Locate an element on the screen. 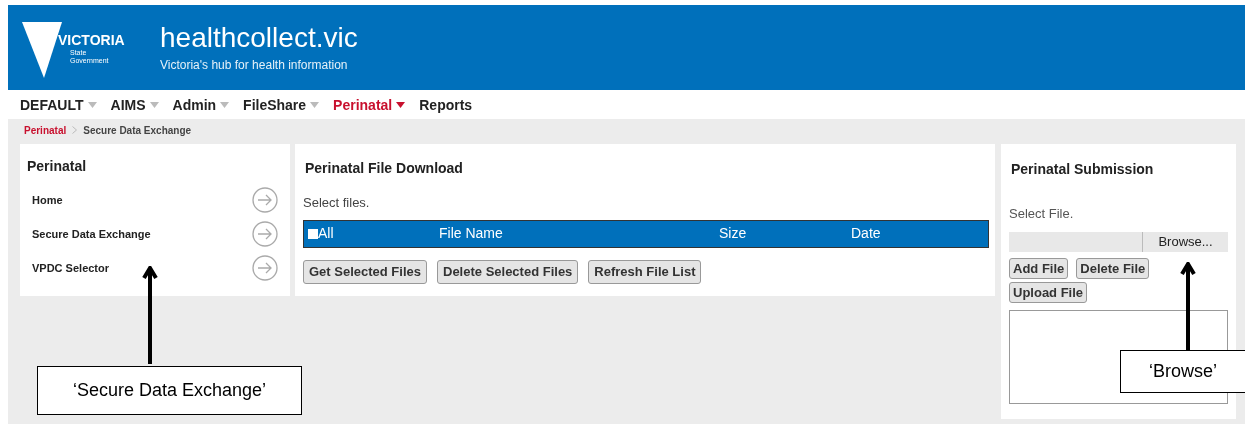  menu-item: DEFAULT is located at coordinates (58, 105).